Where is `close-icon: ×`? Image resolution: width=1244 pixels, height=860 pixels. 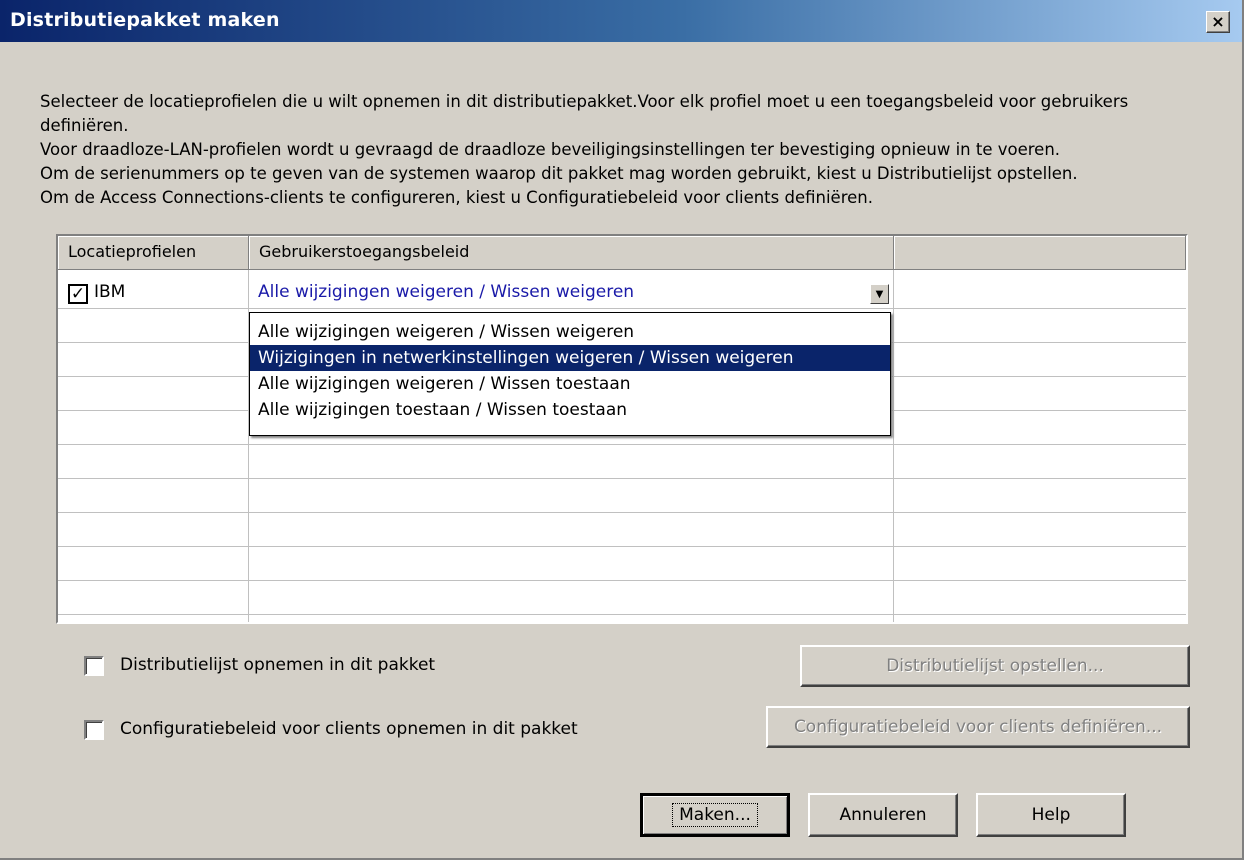 close-icon: × is located at coordinates (1218, 21).